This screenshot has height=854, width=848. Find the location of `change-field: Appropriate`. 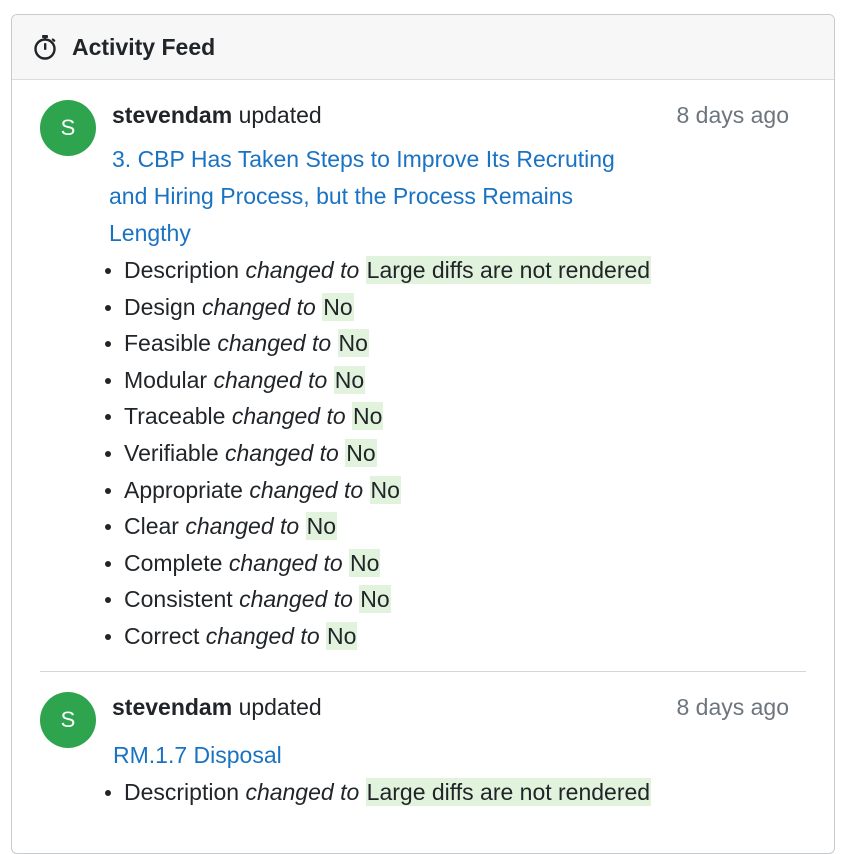

change-field: Appropriate is located at coordinates (183, 489).